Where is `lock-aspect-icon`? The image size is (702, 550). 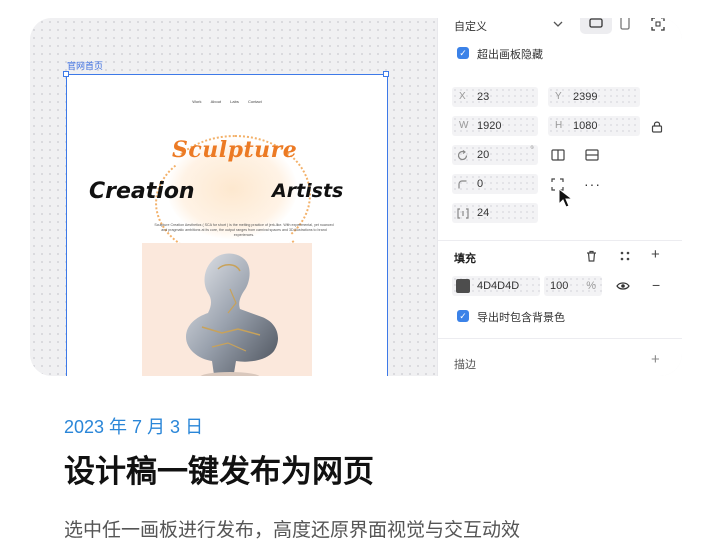
lock-aspect-icon is located at coordinates (657, 126).